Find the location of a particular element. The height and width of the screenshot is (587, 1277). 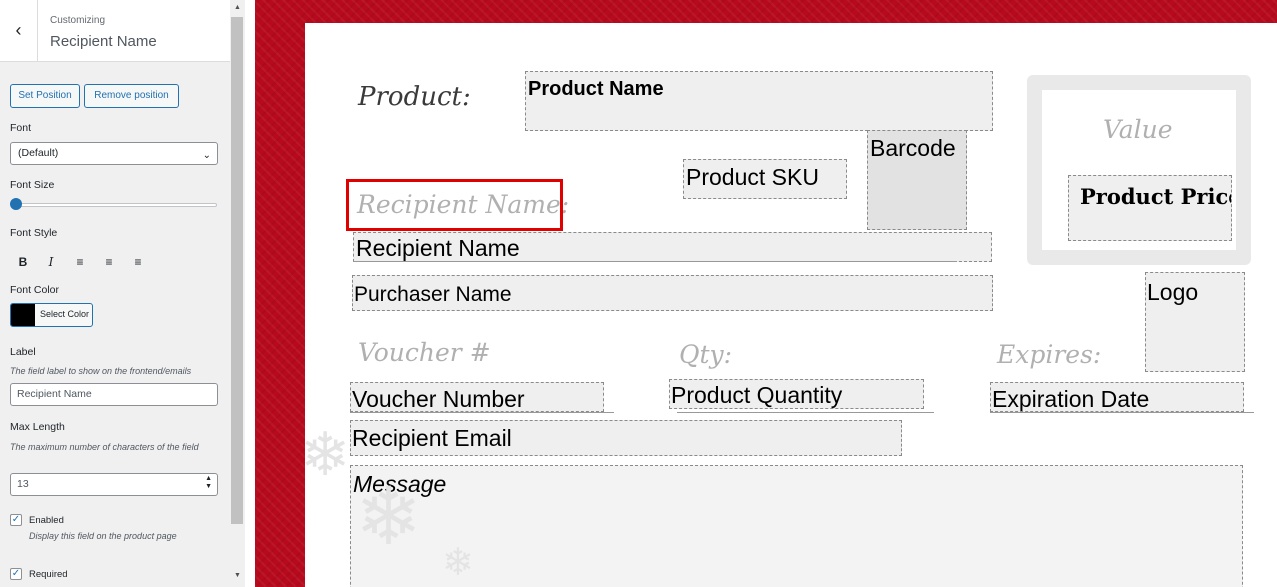

product-sku-field: Product SKU is located at coordinates (765, 179).